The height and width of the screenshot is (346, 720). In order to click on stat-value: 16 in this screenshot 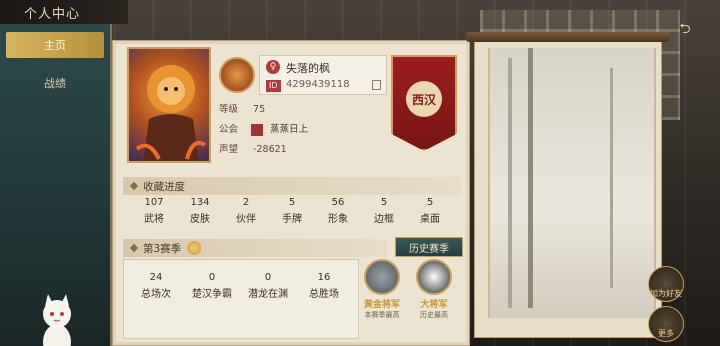, I will do `click(324, 277)`.